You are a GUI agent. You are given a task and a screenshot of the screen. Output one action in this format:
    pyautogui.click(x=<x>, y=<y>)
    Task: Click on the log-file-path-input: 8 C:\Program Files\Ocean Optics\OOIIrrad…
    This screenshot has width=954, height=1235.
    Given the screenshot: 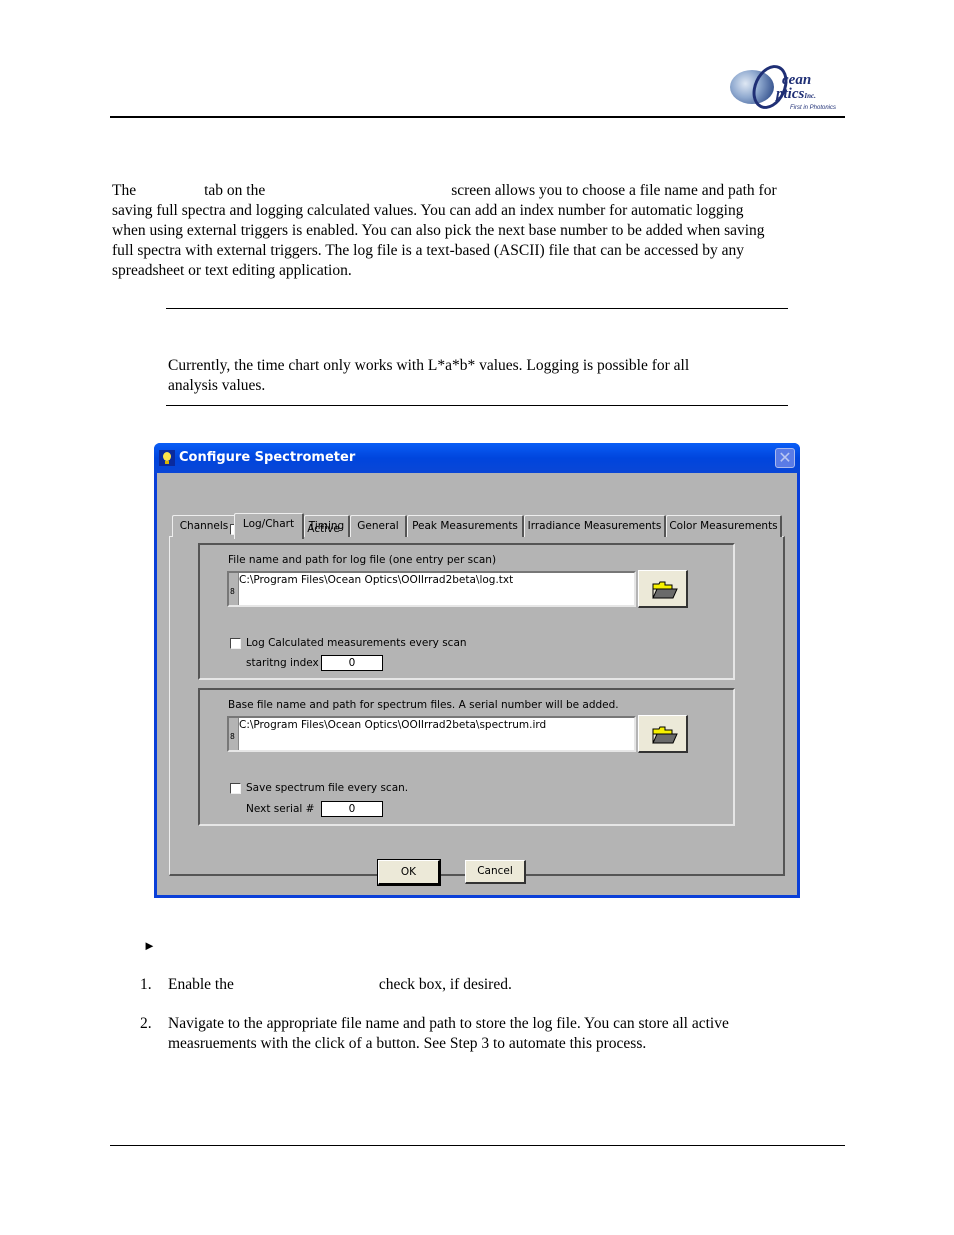 What is the action you would take?
    pyautogui.click(x=431, y=589)
    